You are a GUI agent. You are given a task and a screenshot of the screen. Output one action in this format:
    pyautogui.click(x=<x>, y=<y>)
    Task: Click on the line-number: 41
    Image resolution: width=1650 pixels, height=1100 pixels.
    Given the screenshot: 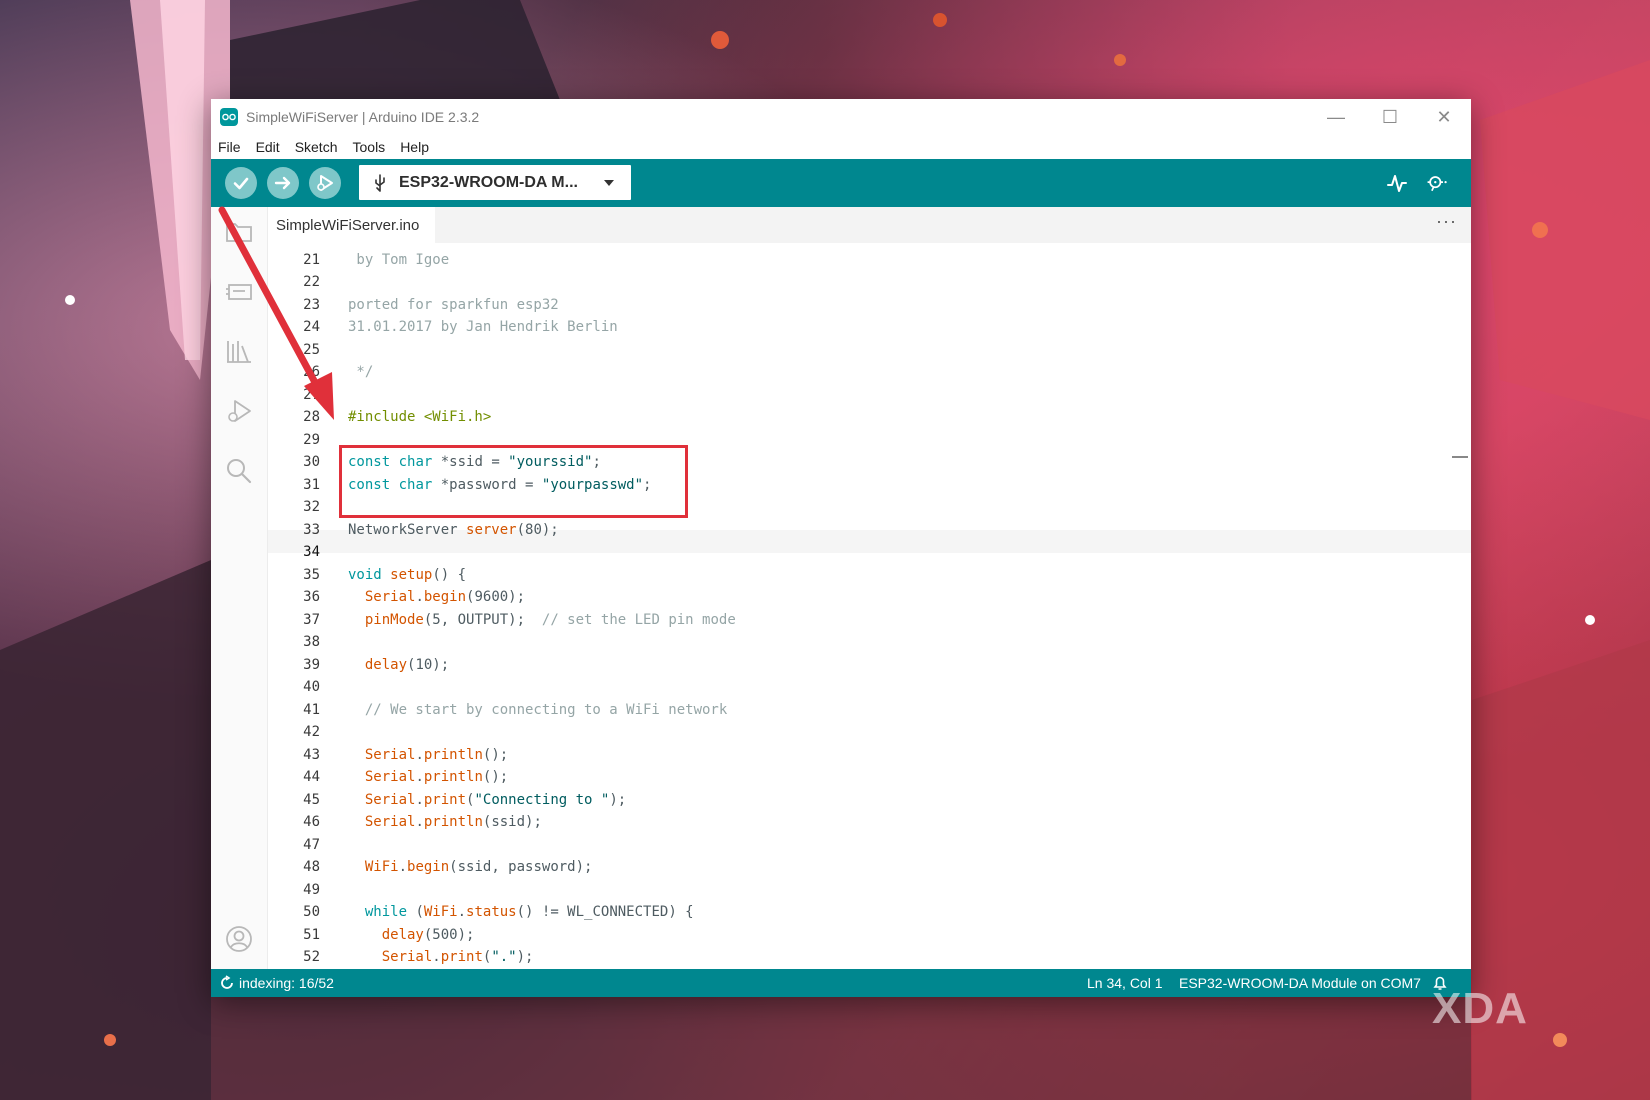 What is the action you would take?
    pyautogui.click(x=311, y=709)
    